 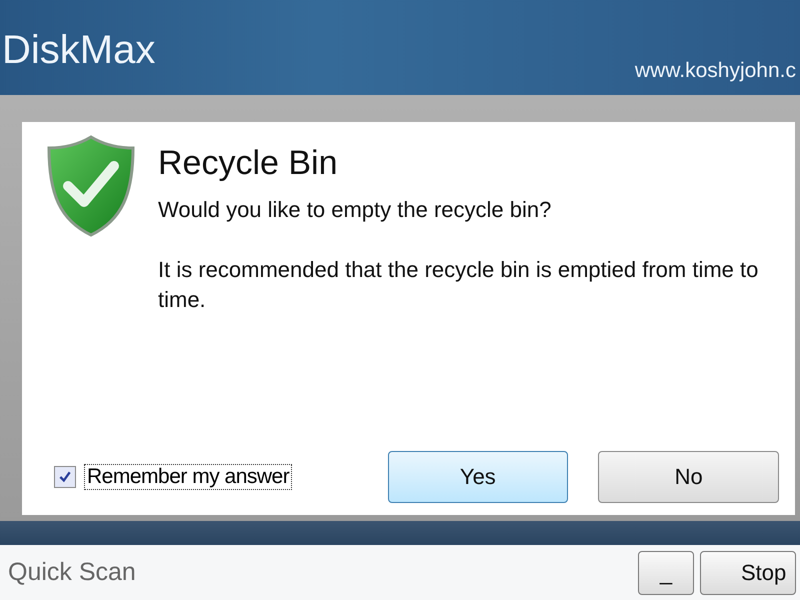 I want to click on dialog-button: No, so click(x=688, y=477).